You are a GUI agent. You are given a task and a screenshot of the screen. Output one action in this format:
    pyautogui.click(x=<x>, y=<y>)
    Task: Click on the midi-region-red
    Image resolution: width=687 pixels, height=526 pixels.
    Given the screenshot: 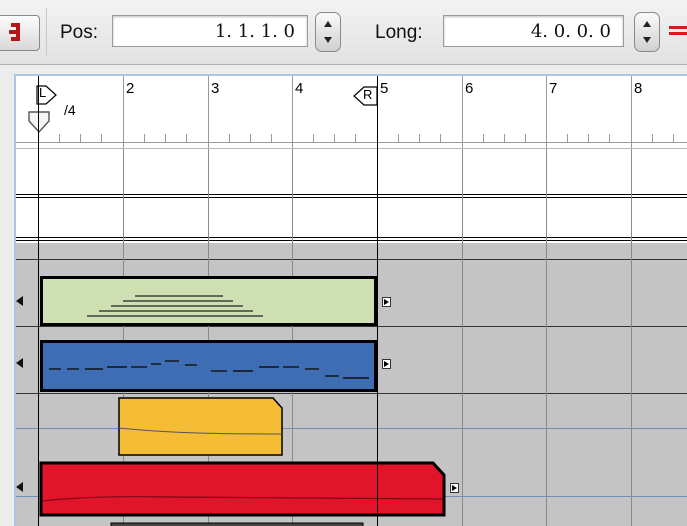 What is the action you would take?
    pyautogui.click(x=243, y=489)
    